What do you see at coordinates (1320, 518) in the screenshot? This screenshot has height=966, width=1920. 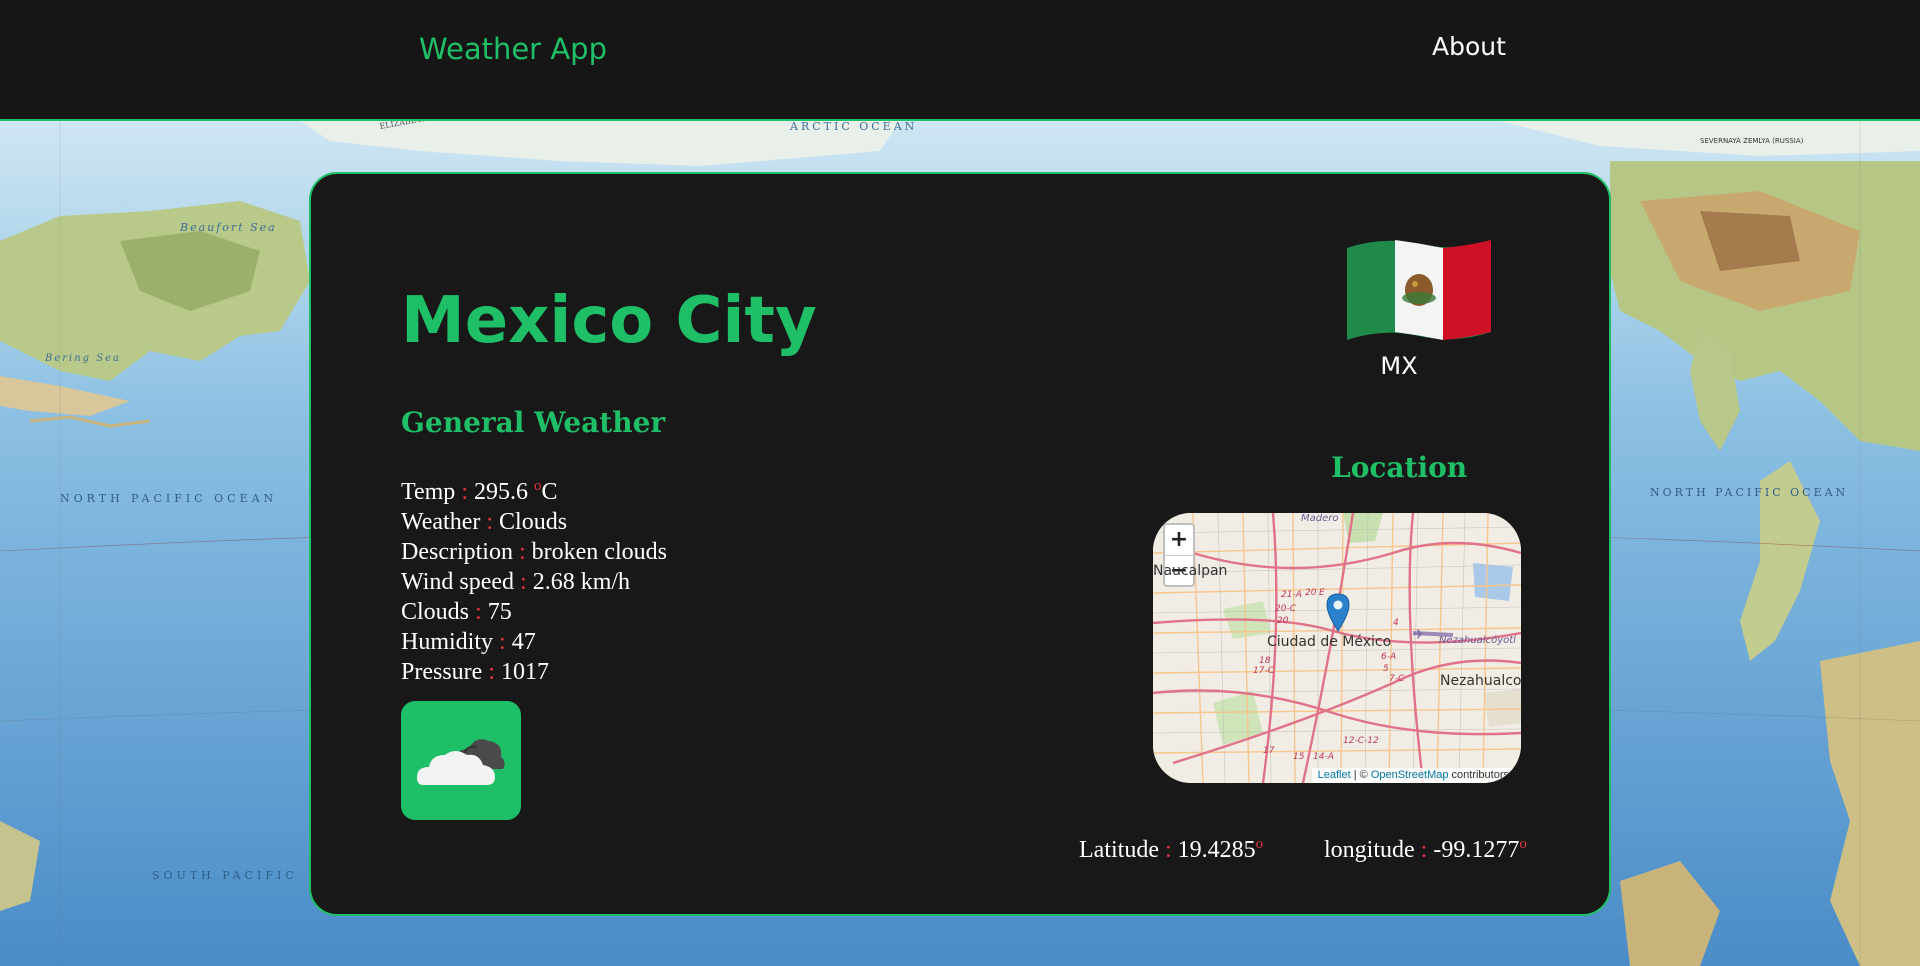 I see `map-label-madero: Madero` at bounding box center [1320, 518].